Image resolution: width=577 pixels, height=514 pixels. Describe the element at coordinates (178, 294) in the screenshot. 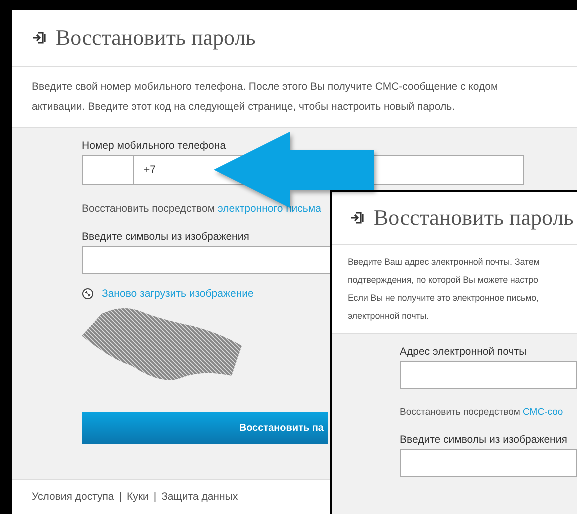

I see `reload-link: Заново загрузить изображение` at that location.